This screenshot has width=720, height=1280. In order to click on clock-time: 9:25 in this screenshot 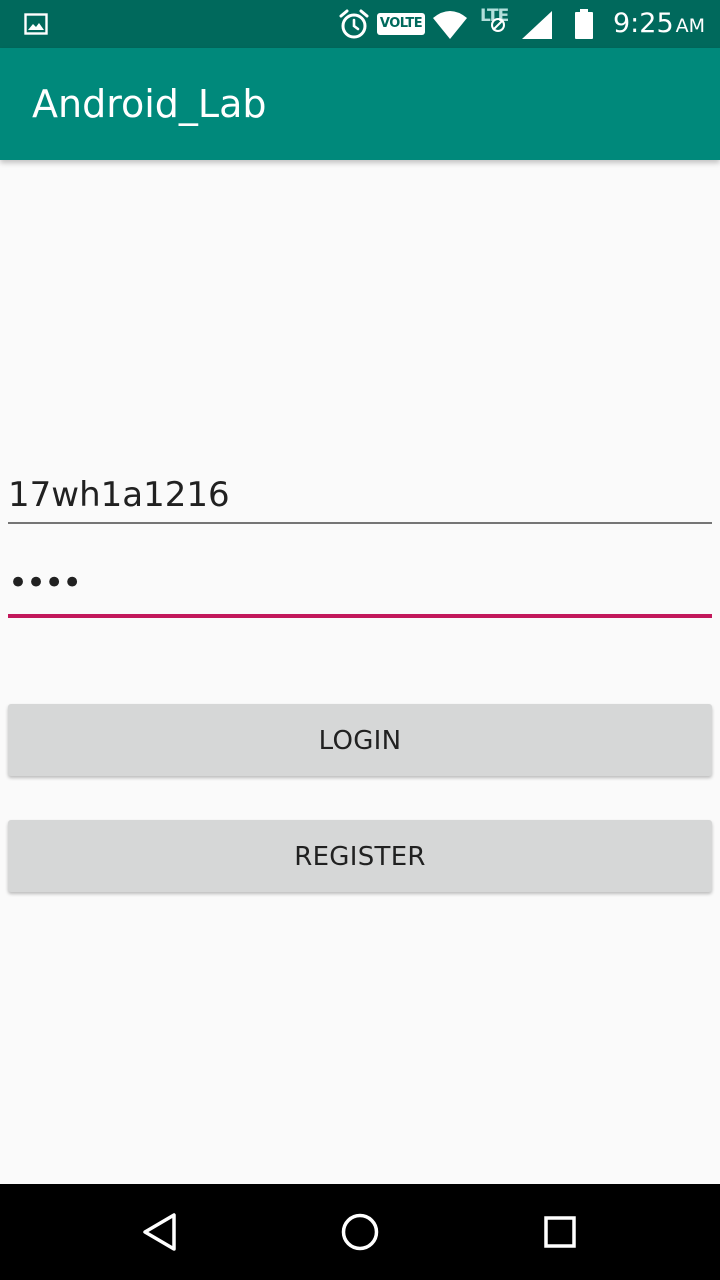, I will do `click(643, 23)`.